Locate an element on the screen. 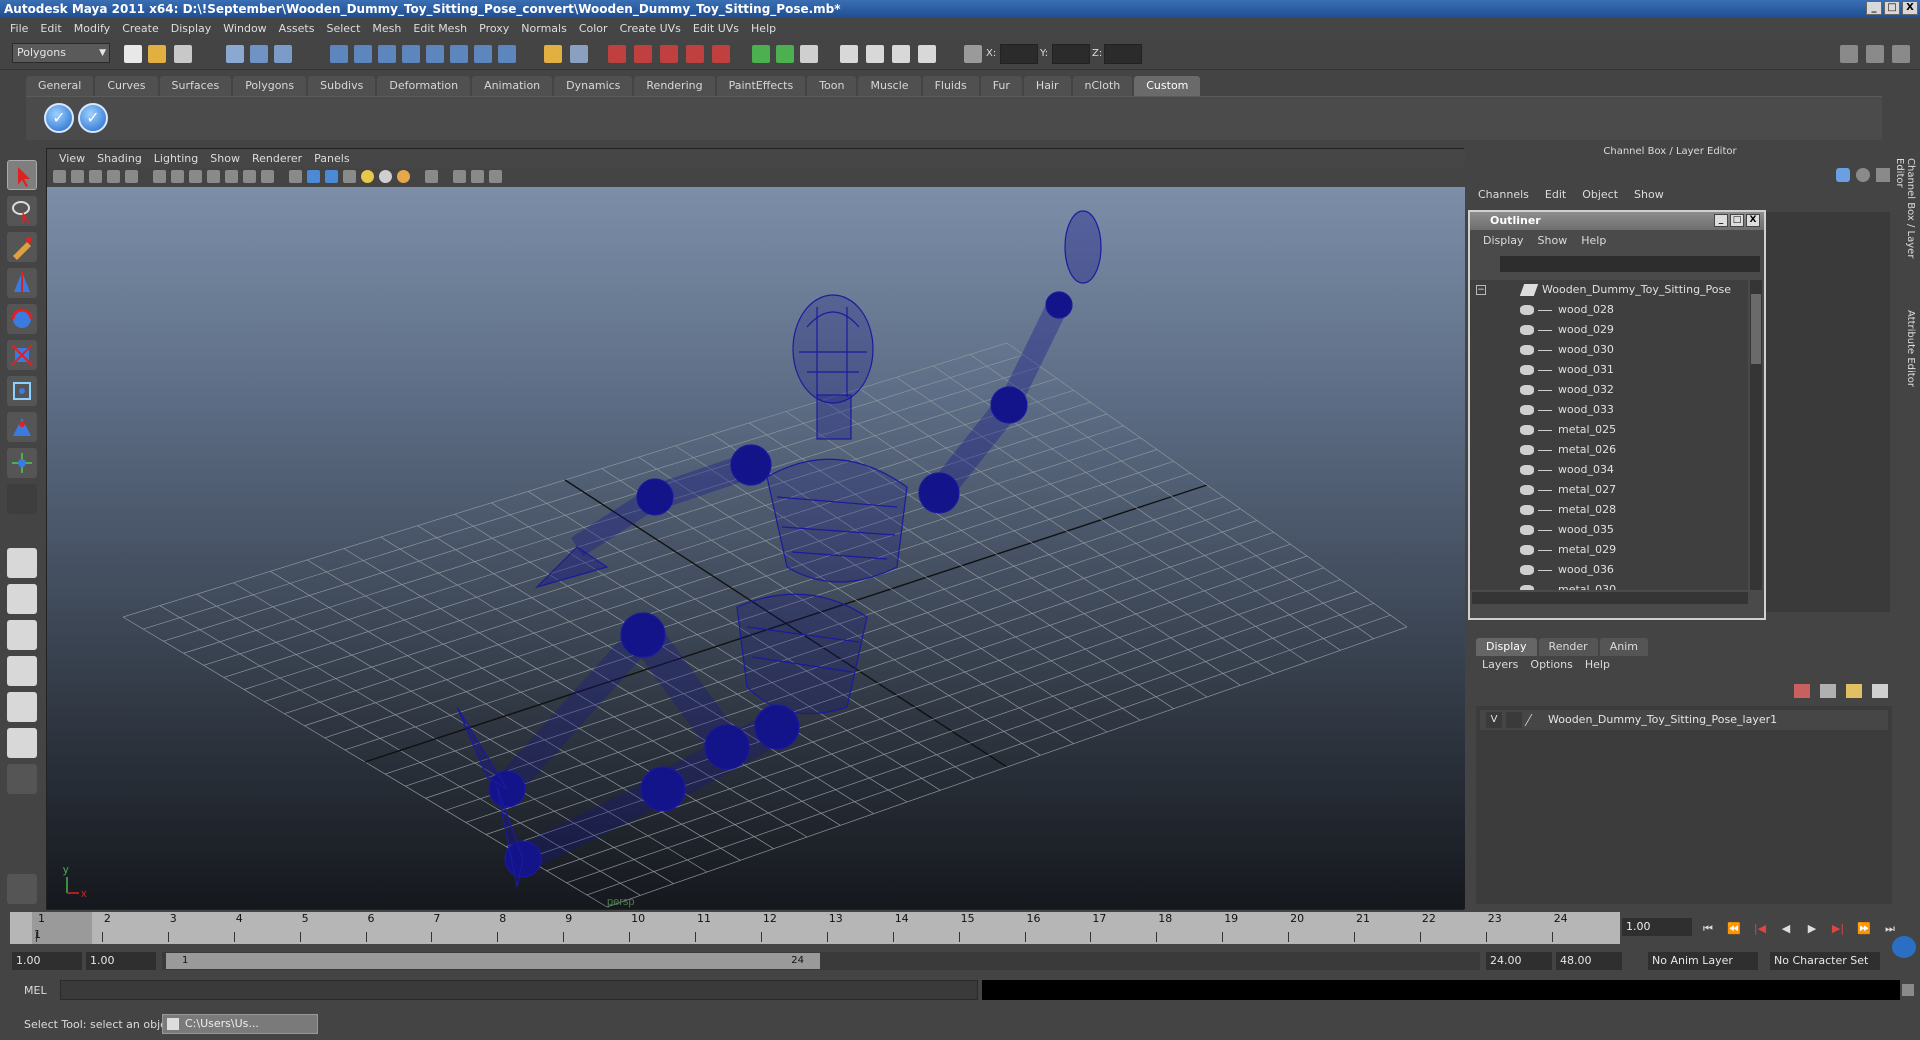 Image resolution: width=1920 pixels, height=1040 pixels. lock-icon is located at coordinates (553, 54).